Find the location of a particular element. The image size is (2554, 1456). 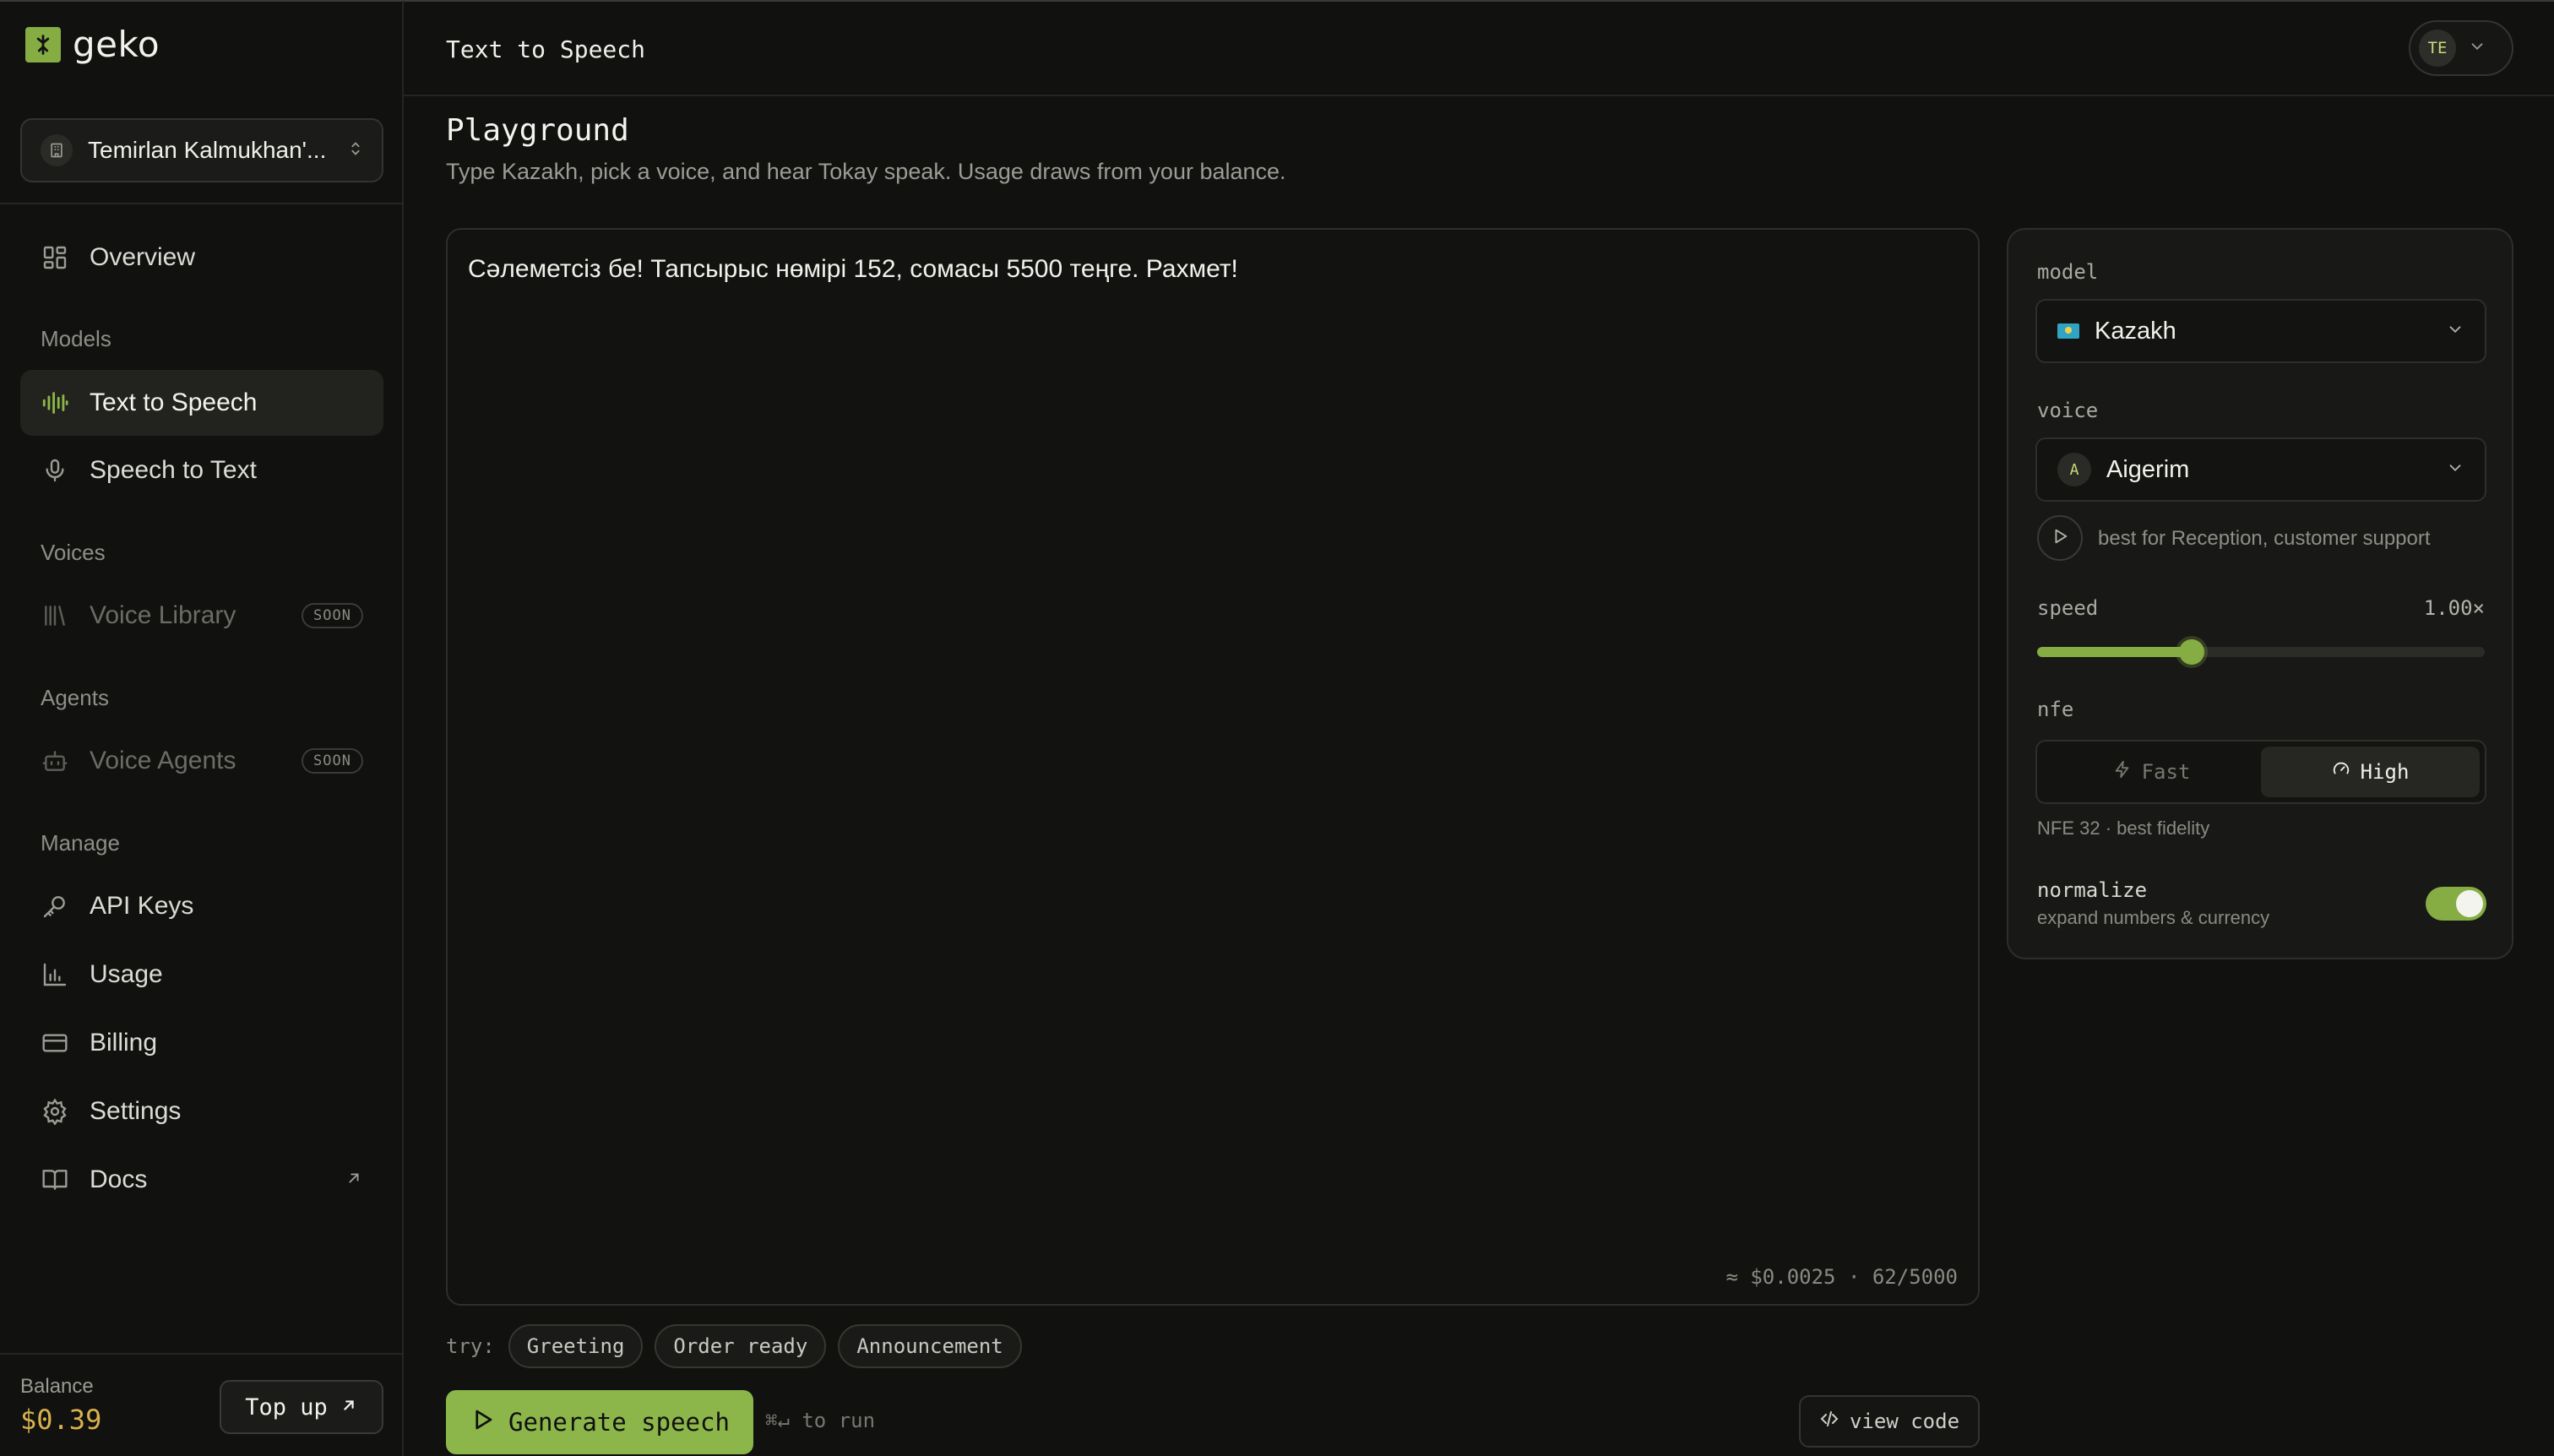

credit-card-icon is located at coordinates (55, 1043).